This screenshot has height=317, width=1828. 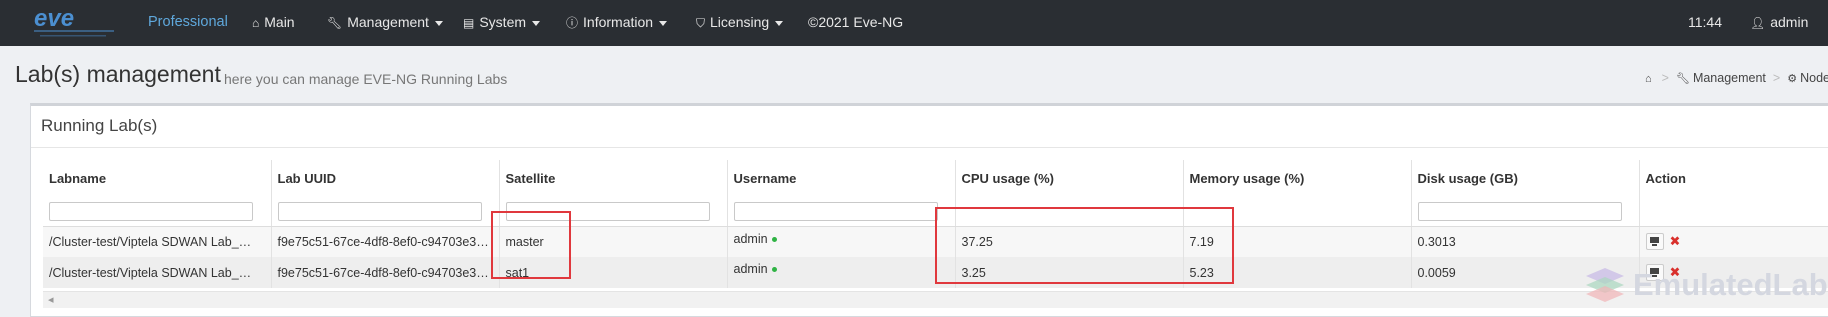 What do you see at coordinates (1733, 178) in the screenshot?
I see `column-header-action: Action` at bounding box center [1733, 178].